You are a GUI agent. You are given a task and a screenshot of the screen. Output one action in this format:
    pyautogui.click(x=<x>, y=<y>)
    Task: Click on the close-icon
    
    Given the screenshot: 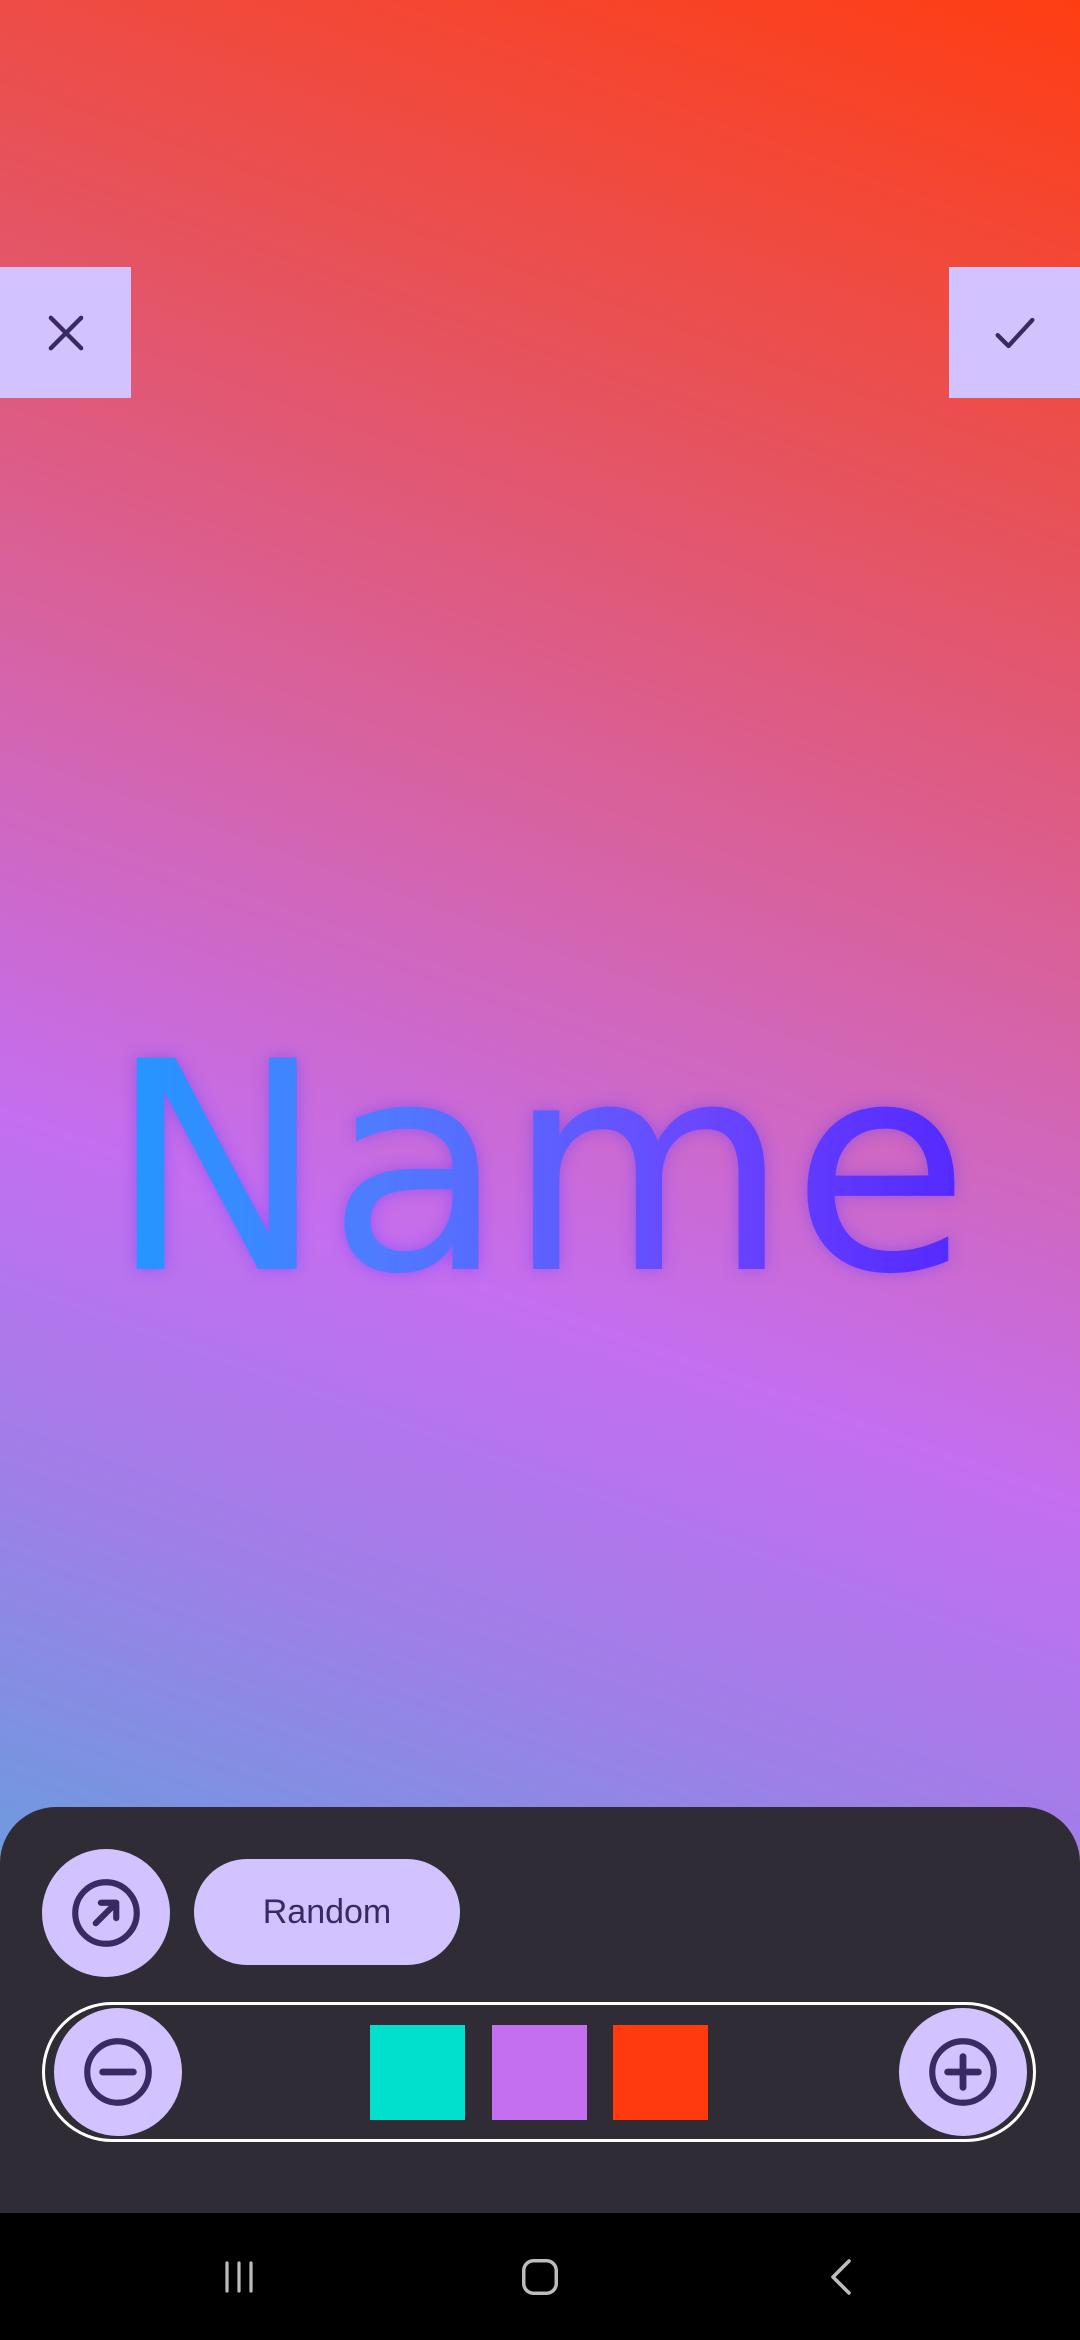 What is the action you would take?
    pyautogui.click(x=65, y=332)
    